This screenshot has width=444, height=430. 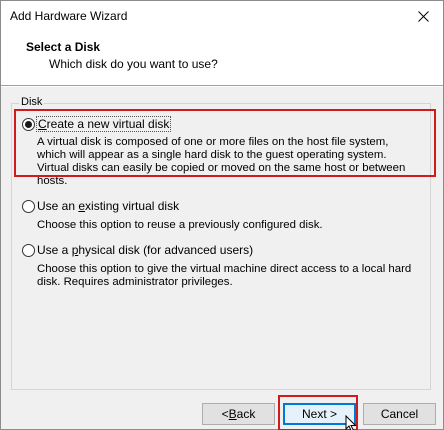 What do you see at coordinates (232, 414) in the screenshot?
I see `back-button-access: B` at bounding box center [232, 414].